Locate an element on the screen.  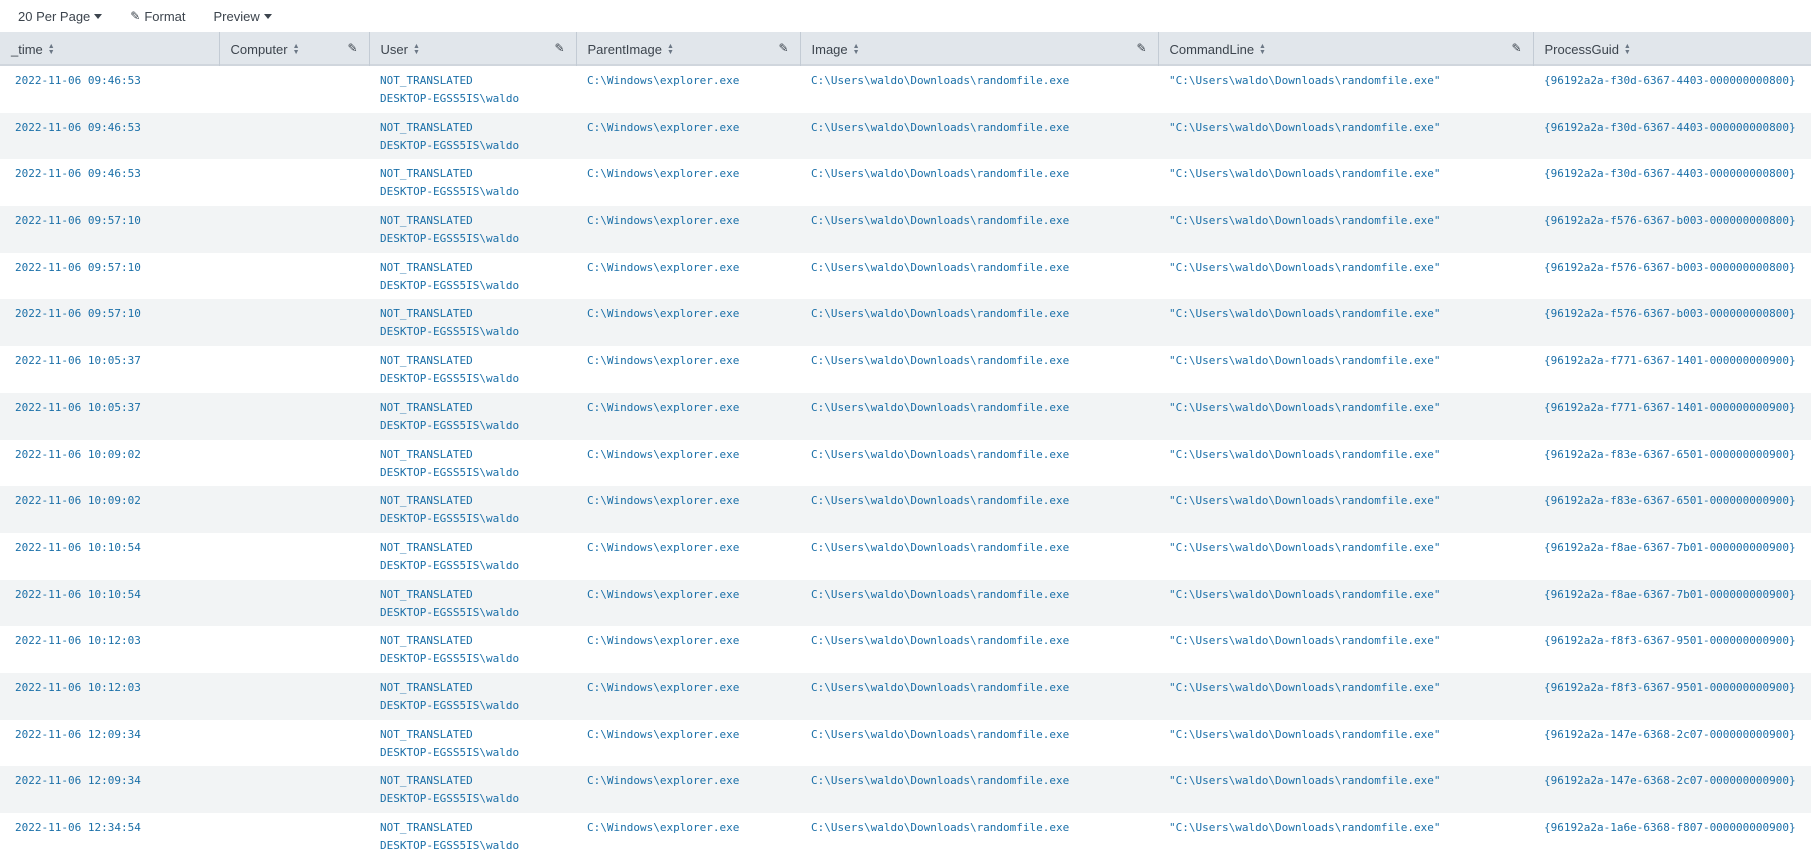
cell-time: 2022-11-06 10:12:03 is located at coordinates (109, 649).